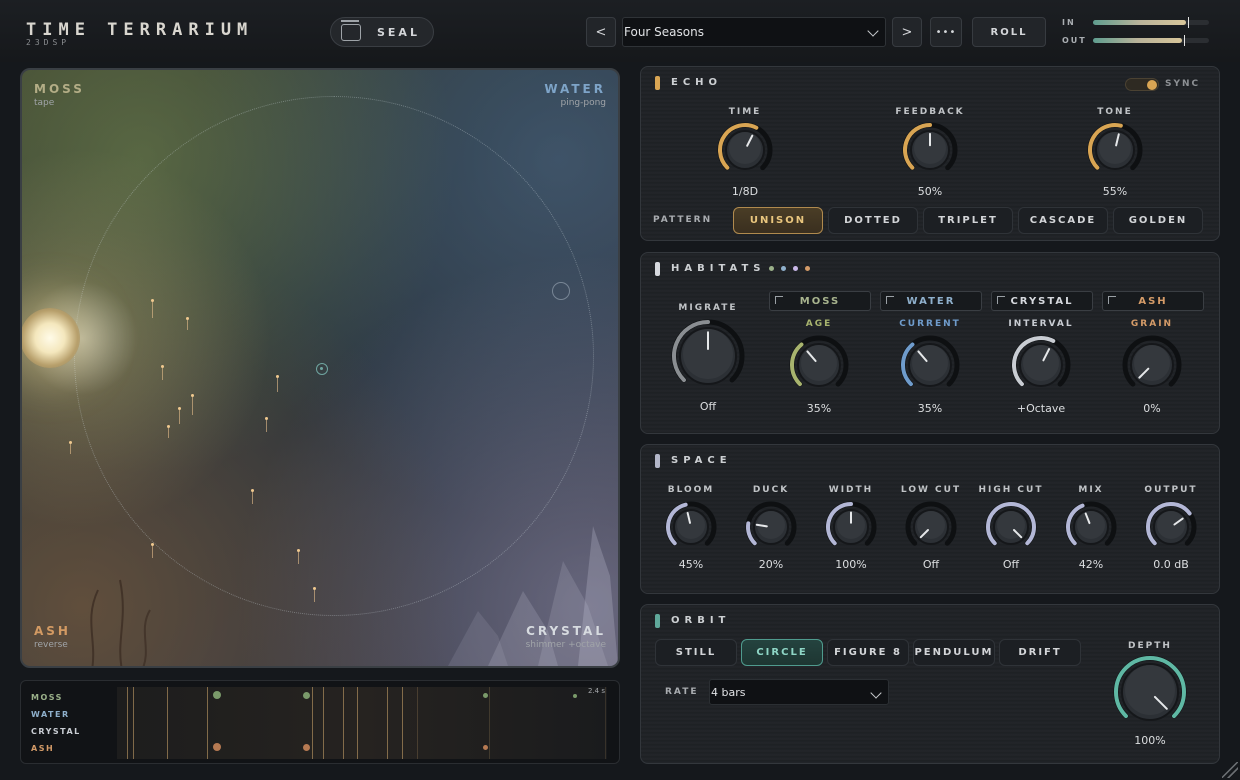 The width and height of the screenshot is (1240, 780). What do you see at coordinates (51, 338) in the screenshot?
I see `orbit-sun-handle` at bounding box center [51, 338].